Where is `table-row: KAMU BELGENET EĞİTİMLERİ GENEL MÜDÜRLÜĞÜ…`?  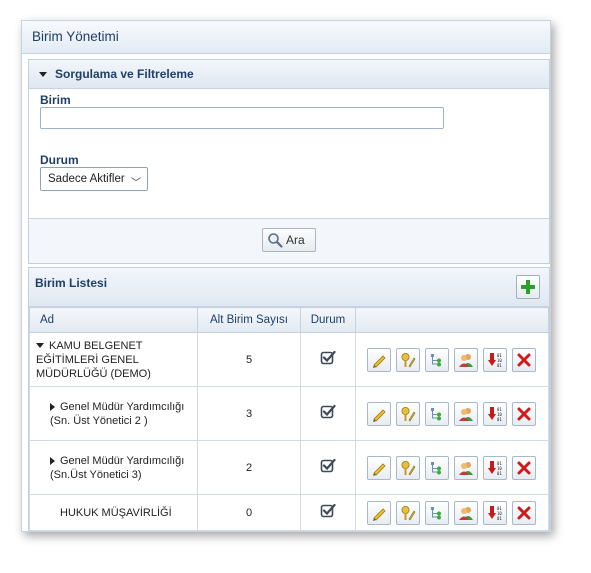
table-row: KAMU BELGENET EĞİTİMLERİ GENEL MÜDÜRLÜĞÜ… is located at coordinates (289, 359).